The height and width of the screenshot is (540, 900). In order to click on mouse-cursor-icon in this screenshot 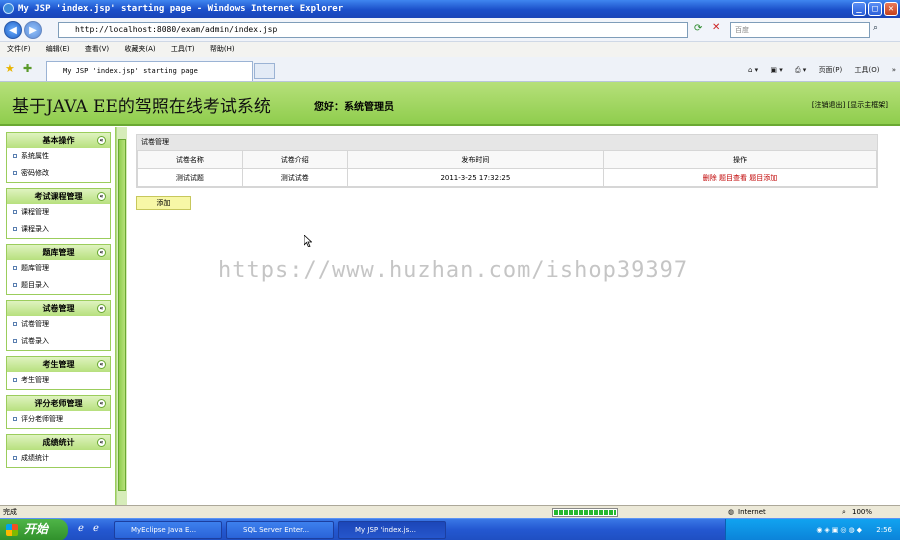, I will do `click(308, 241)`.